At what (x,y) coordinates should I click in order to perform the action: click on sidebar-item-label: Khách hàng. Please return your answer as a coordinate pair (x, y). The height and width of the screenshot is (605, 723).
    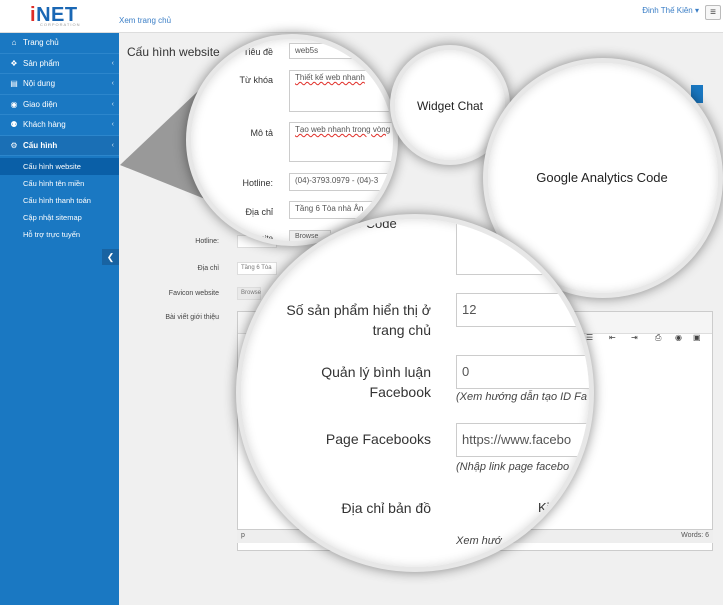
    Looking at the image, I should click on (44, 125).